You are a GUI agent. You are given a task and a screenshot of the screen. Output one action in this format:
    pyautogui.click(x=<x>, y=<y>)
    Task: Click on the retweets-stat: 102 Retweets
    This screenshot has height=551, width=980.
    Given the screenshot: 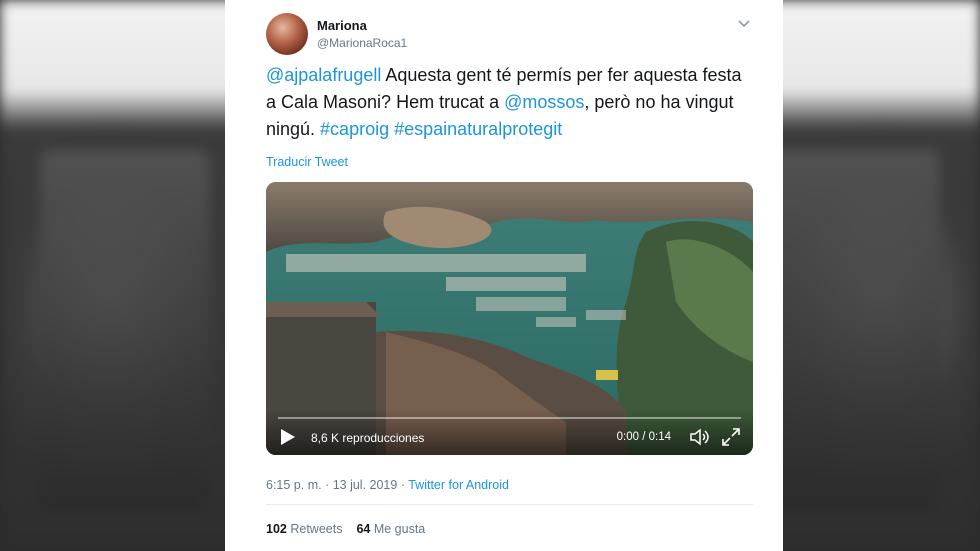 What is the action you would take?
    pyautogui.click(x=304, y=529)
    